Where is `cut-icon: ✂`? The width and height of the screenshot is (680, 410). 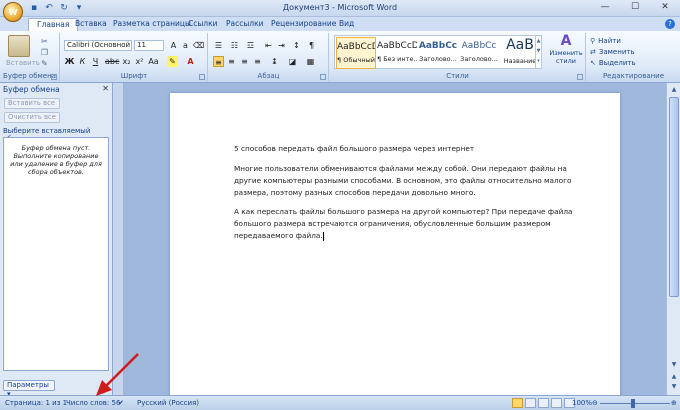 cut-icon: ✂ is located at coordinates (44, 41).